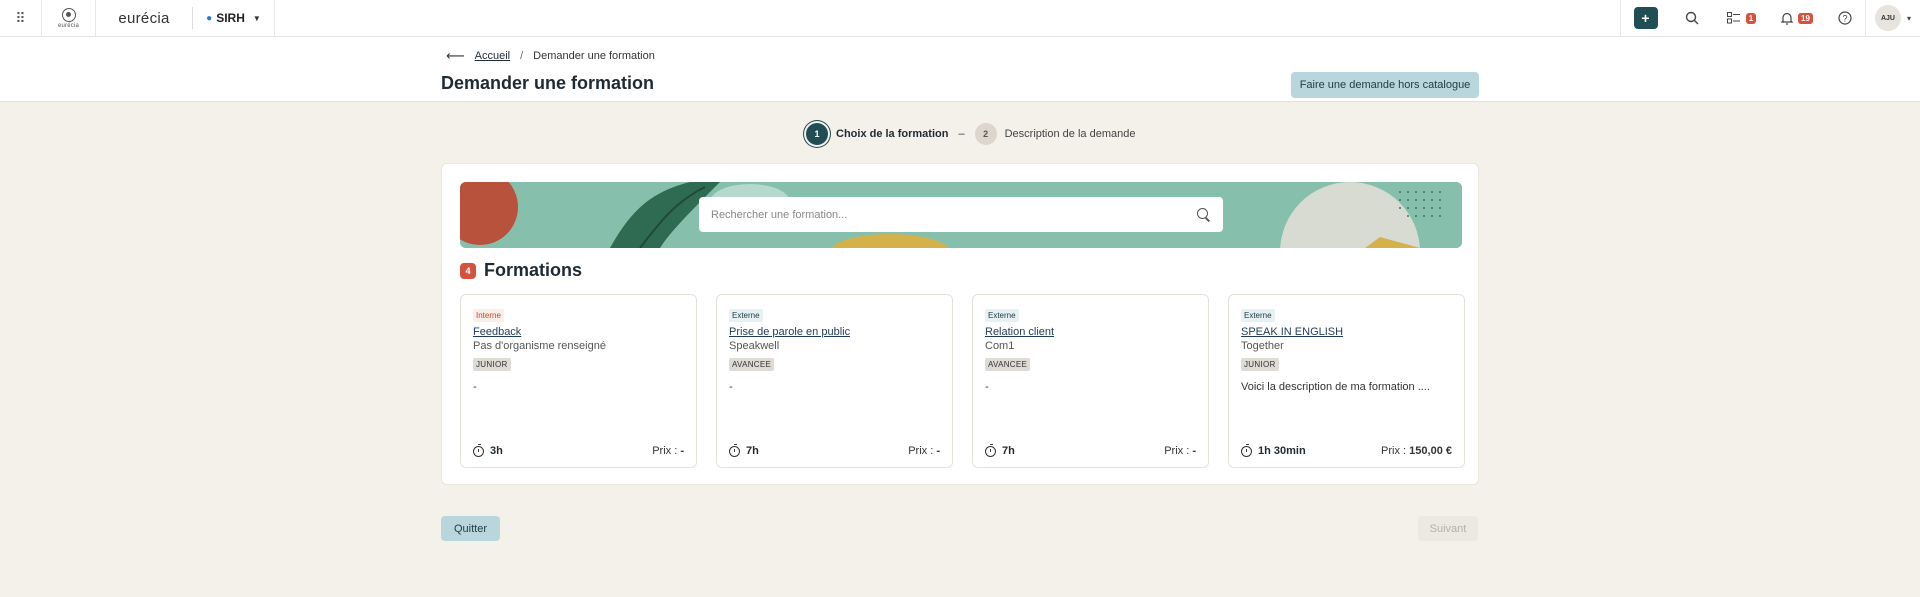 The height and width of the screenshot is (597, 1920). What do you see at coordinates (230, 18) in the screenshot?
I see `module-label: SIRH` at bounding box center [230, 18].